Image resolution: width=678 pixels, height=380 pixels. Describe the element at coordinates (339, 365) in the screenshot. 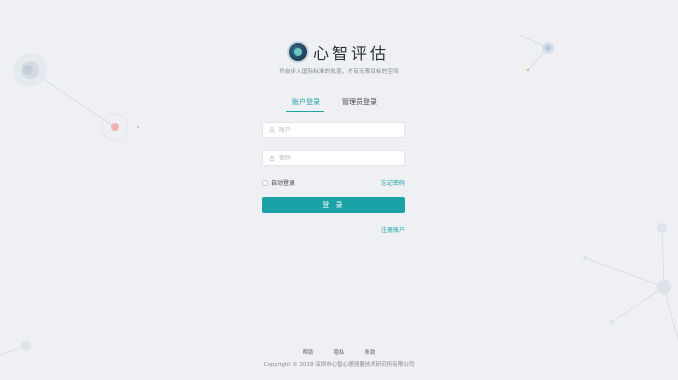

I see `copyright-text: Copyright © 2018 深圳市心智心理测量技术研究所有限公司` at that location.